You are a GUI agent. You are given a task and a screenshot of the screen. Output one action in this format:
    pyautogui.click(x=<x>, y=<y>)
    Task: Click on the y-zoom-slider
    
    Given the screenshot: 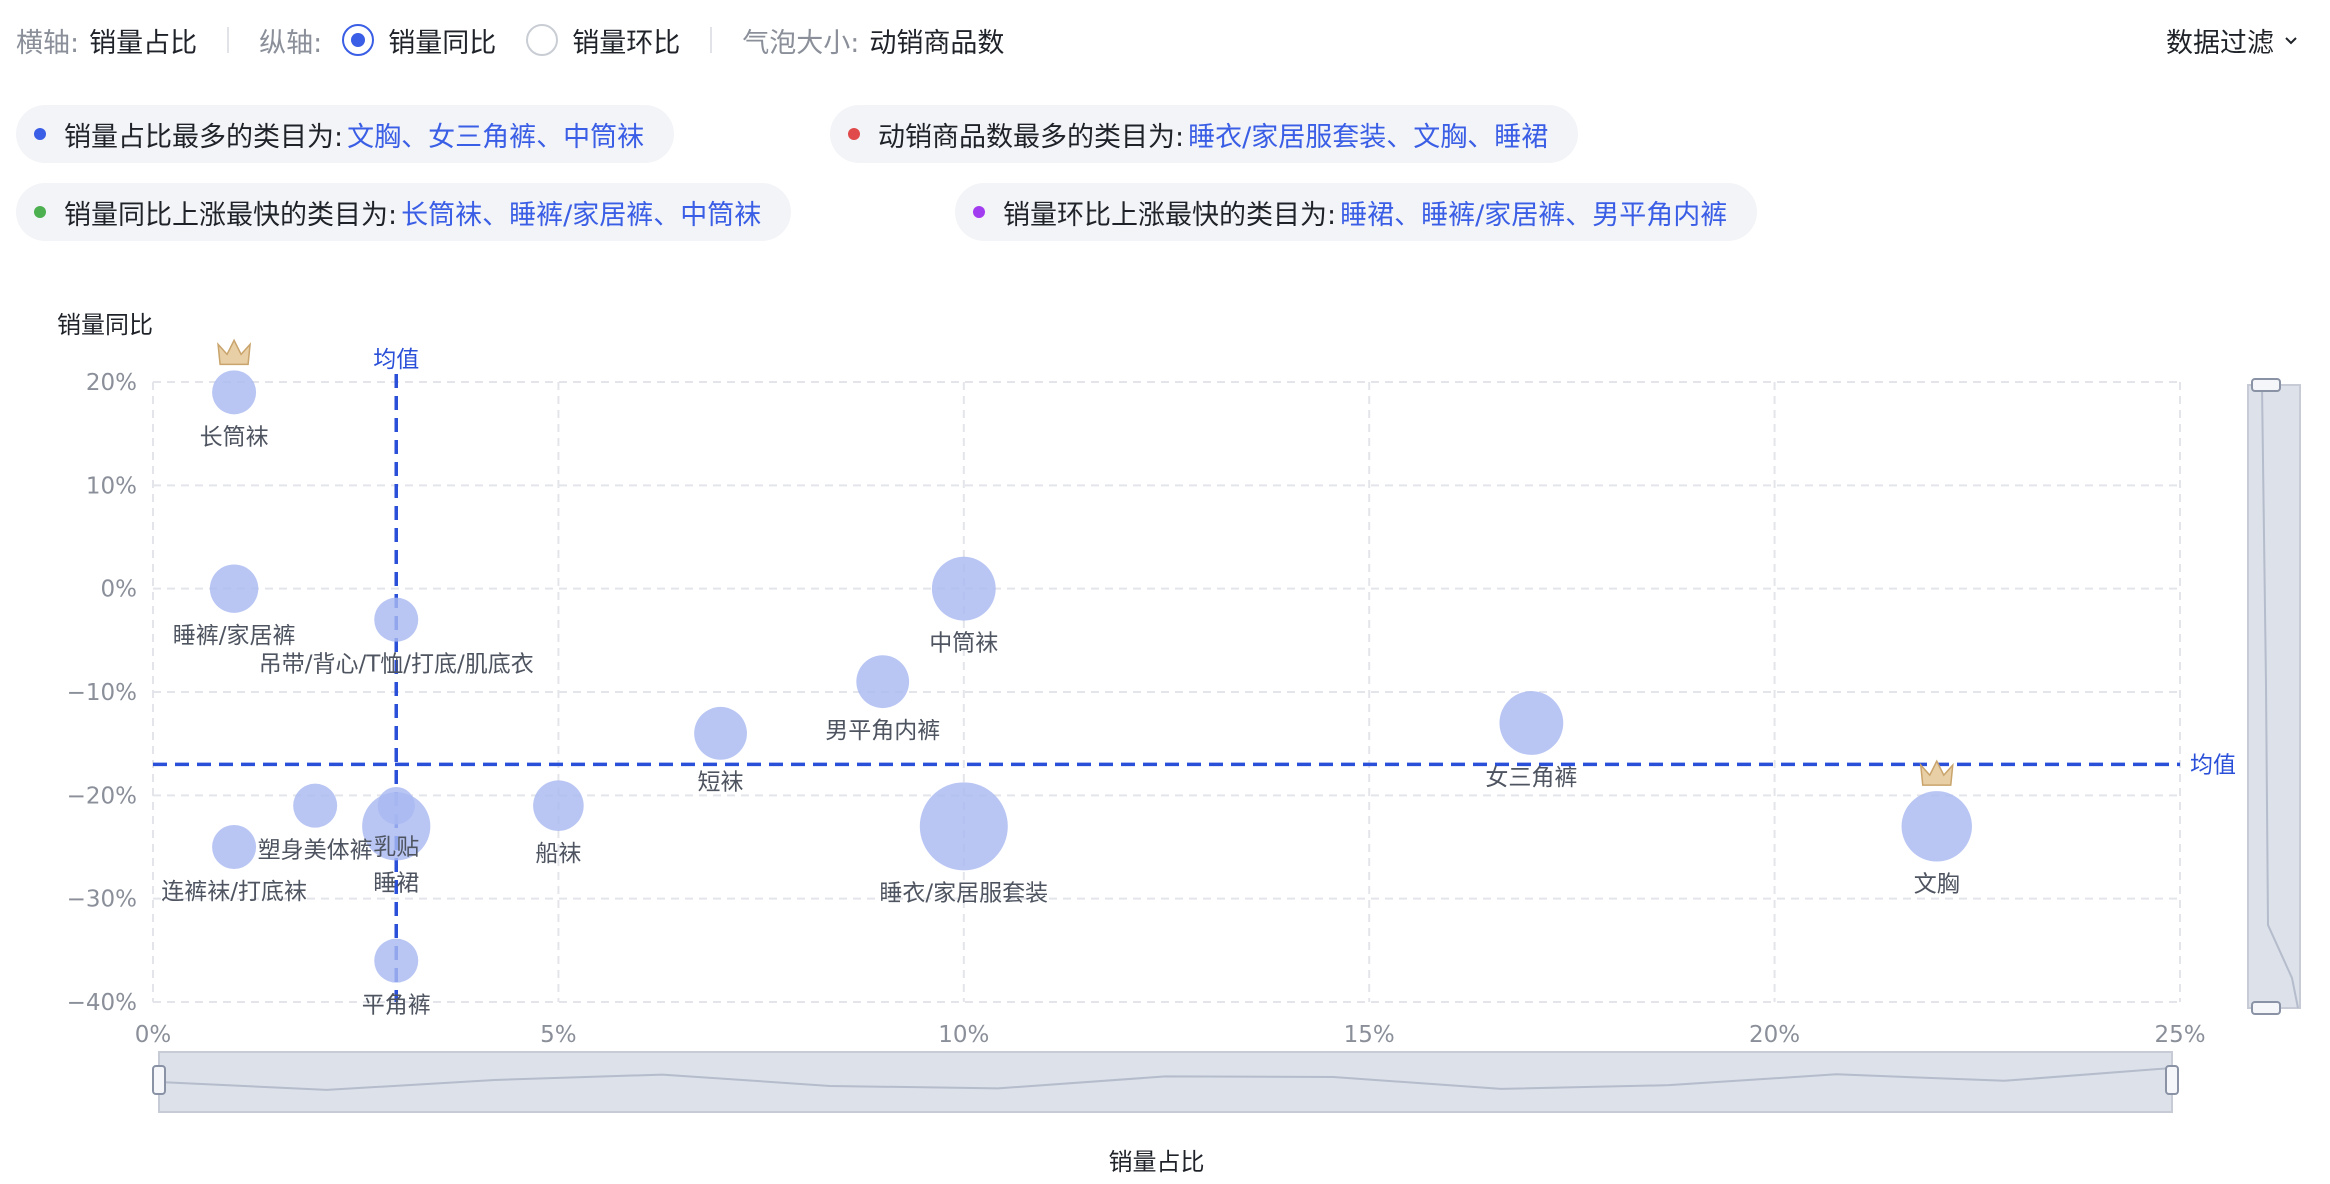 What is the action you would take?
    pyautogui.click(x=2274, y=696)
    